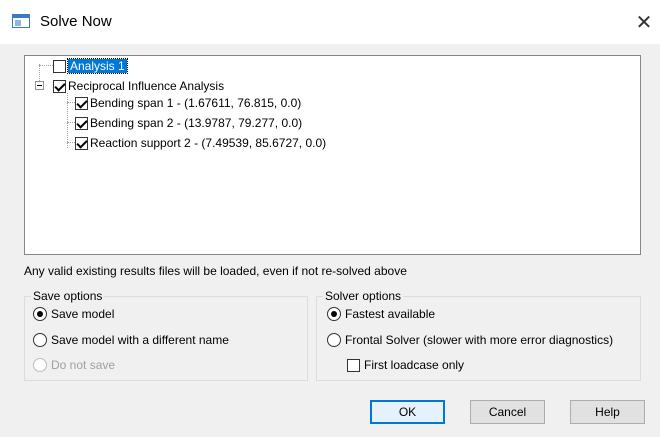 The width and height of the screenshot is (660, 437). I want to click on tree-item-analysis-1: Analysis 1, so click(90, 66).